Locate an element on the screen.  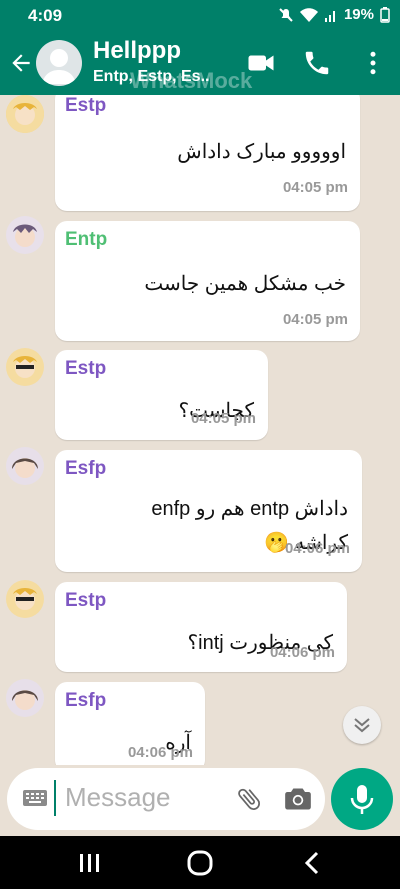
message-bubble: Estp اووووو مبارک داداش 04:05 pm is located at coordinates (207, 153).